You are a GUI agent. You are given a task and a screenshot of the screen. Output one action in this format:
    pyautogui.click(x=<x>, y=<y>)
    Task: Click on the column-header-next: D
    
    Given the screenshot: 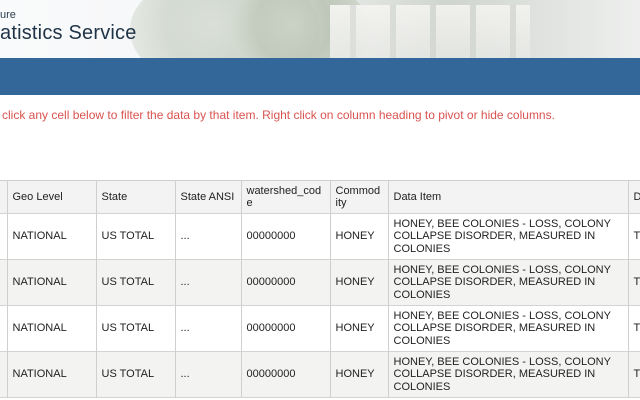 What is the action you would take?
    pyautogui.click(x=634, y=197)
    